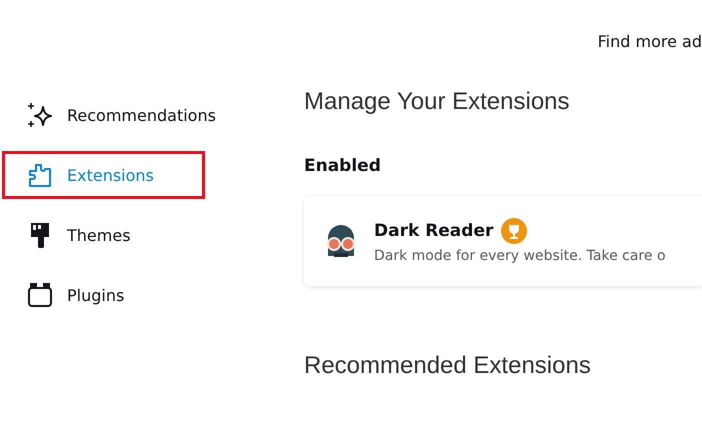  What do you see at coordinates (503, 241) in the screenshot?
I see `extension-card: Dark Reader Dark mode for every website. Take care o` at bounding box center [503, 241].